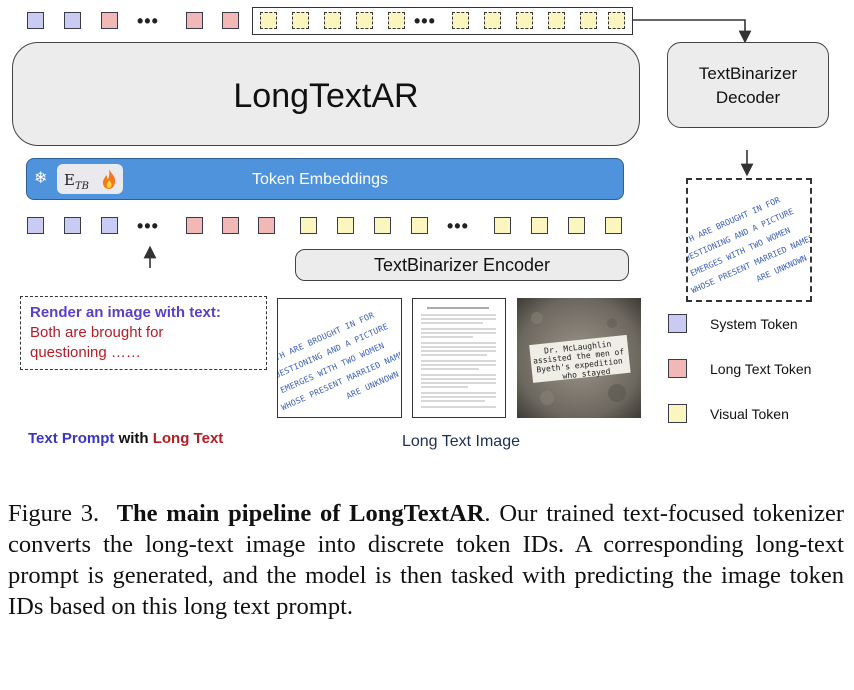  Describe the element at coordinates (109, 179) in the screenshot. I see `fire-icon` at that location.